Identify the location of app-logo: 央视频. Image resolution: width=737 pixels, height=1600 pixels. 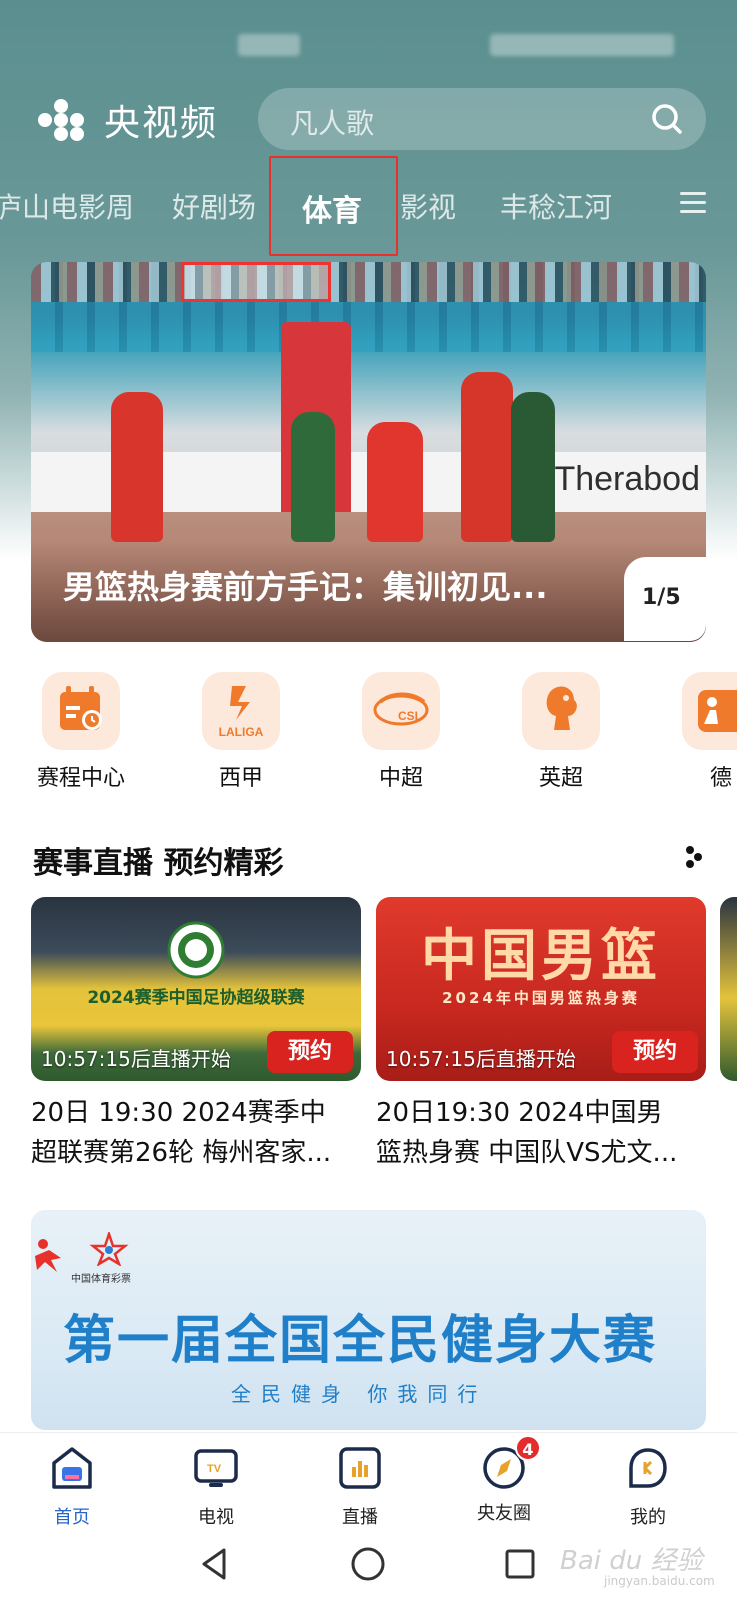
(124, 120).